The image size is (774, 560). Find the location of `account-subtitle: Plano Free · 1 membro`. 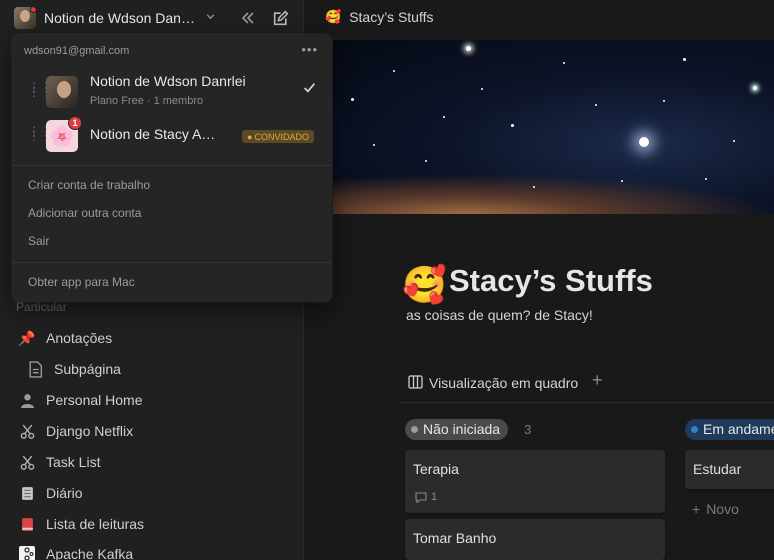

account-subtitle: Plano Free · 1 membro is located at coordinates (147, 101).